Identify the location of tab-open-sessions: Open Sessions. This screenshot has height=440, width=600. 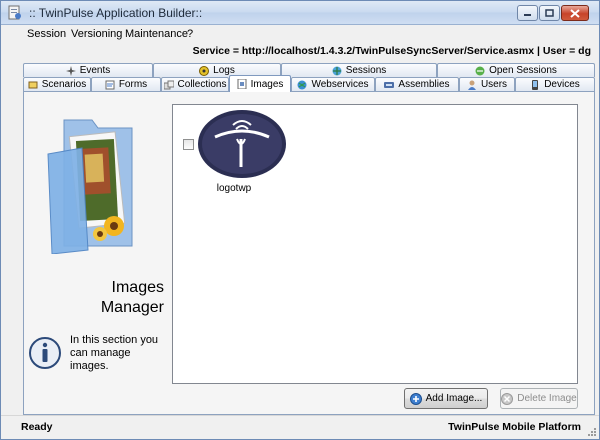
(516, 70).